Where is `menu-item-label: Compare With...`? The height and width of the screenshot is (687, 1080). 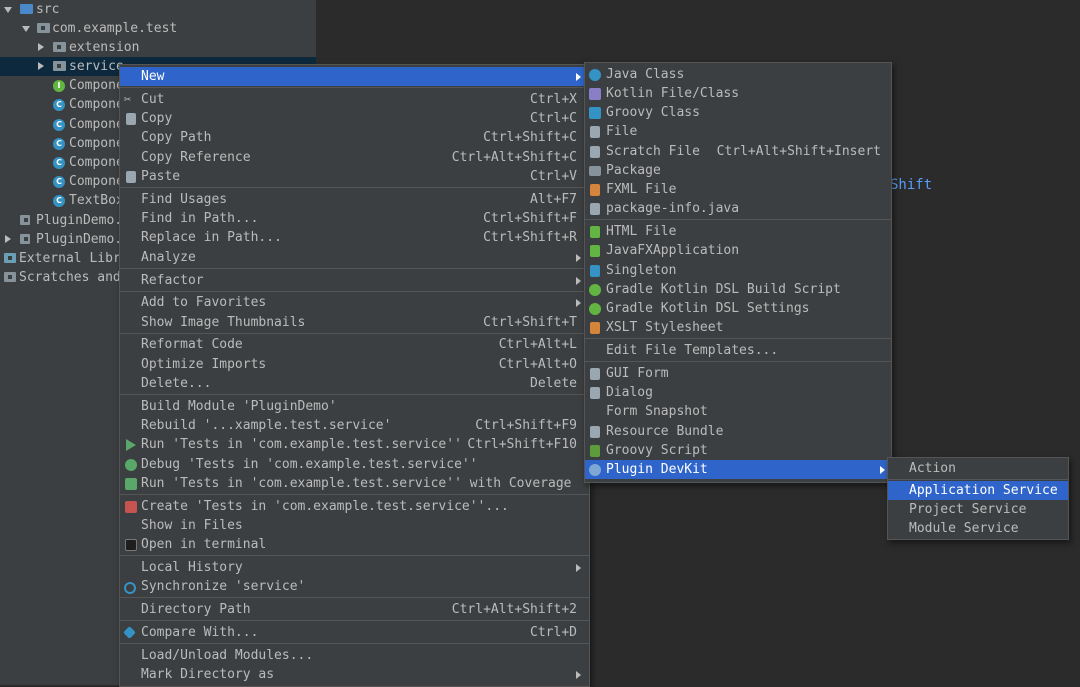
menu-item-label: Compare With... is located at coordinates (200, 632).